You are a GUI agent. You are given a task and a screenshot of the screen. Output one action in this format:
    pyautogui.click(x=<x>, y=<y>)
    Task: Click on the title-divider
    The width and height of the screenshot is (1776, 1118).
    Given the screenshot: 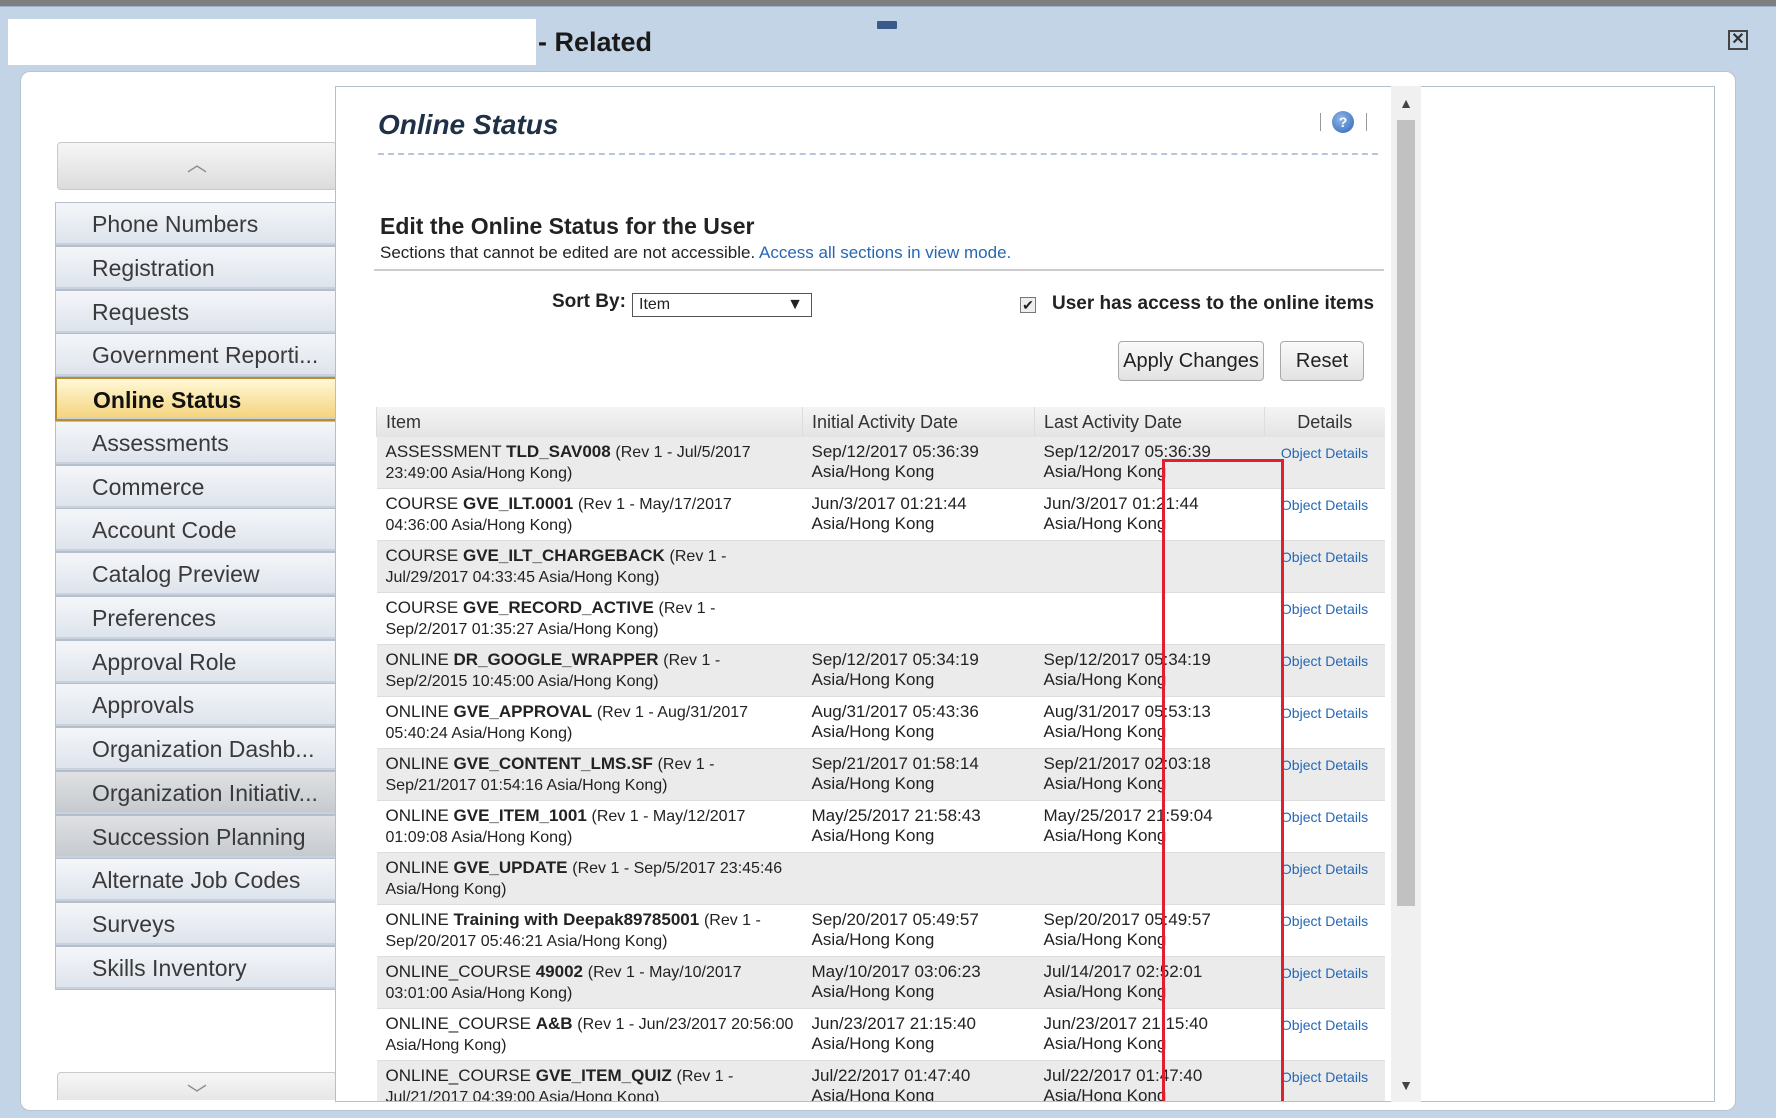 What is the action you would take?
    pyautogui.click(x=878, y=154)
    